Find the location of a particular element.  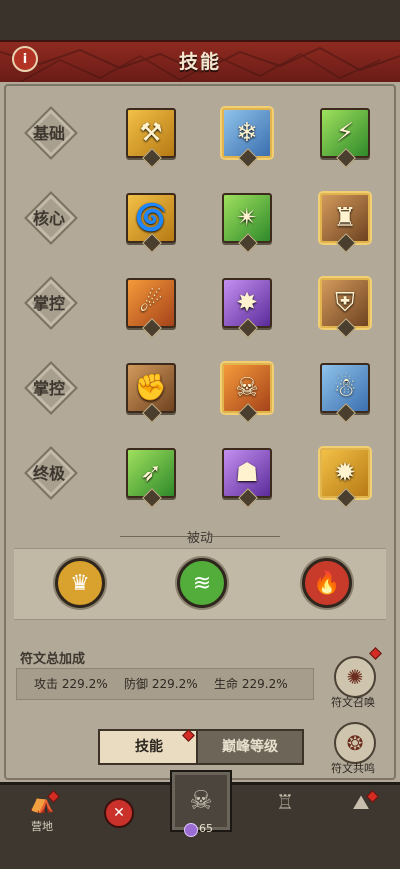

passive-helmet: ♛ is located at coordinates (80, 583).